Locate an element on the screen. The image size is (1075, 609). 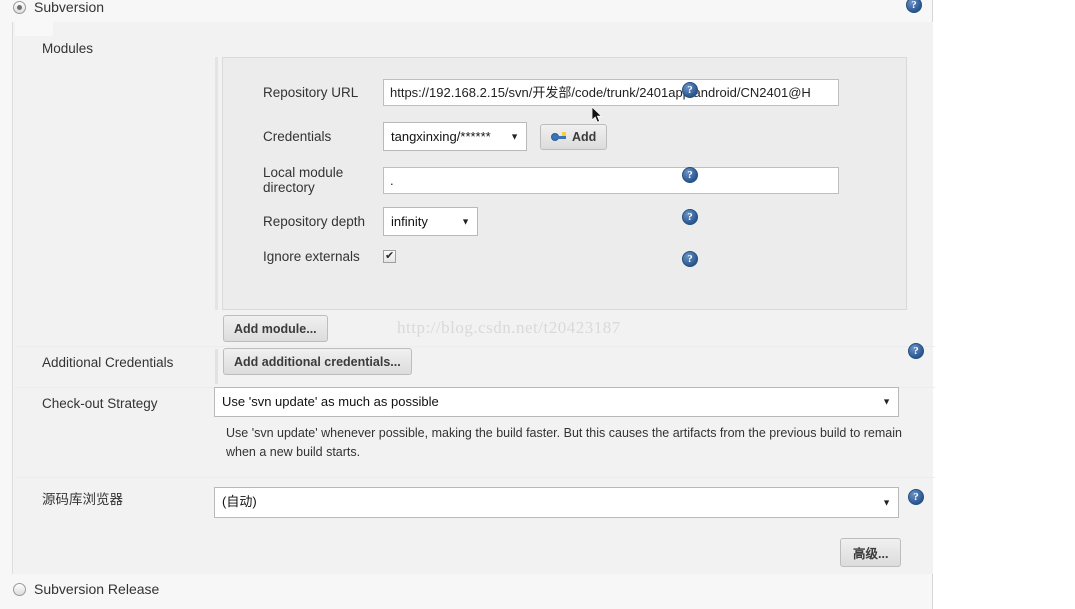
scm-option-subversion-release-label: Subversion Release is located at coordinates (97, 589).